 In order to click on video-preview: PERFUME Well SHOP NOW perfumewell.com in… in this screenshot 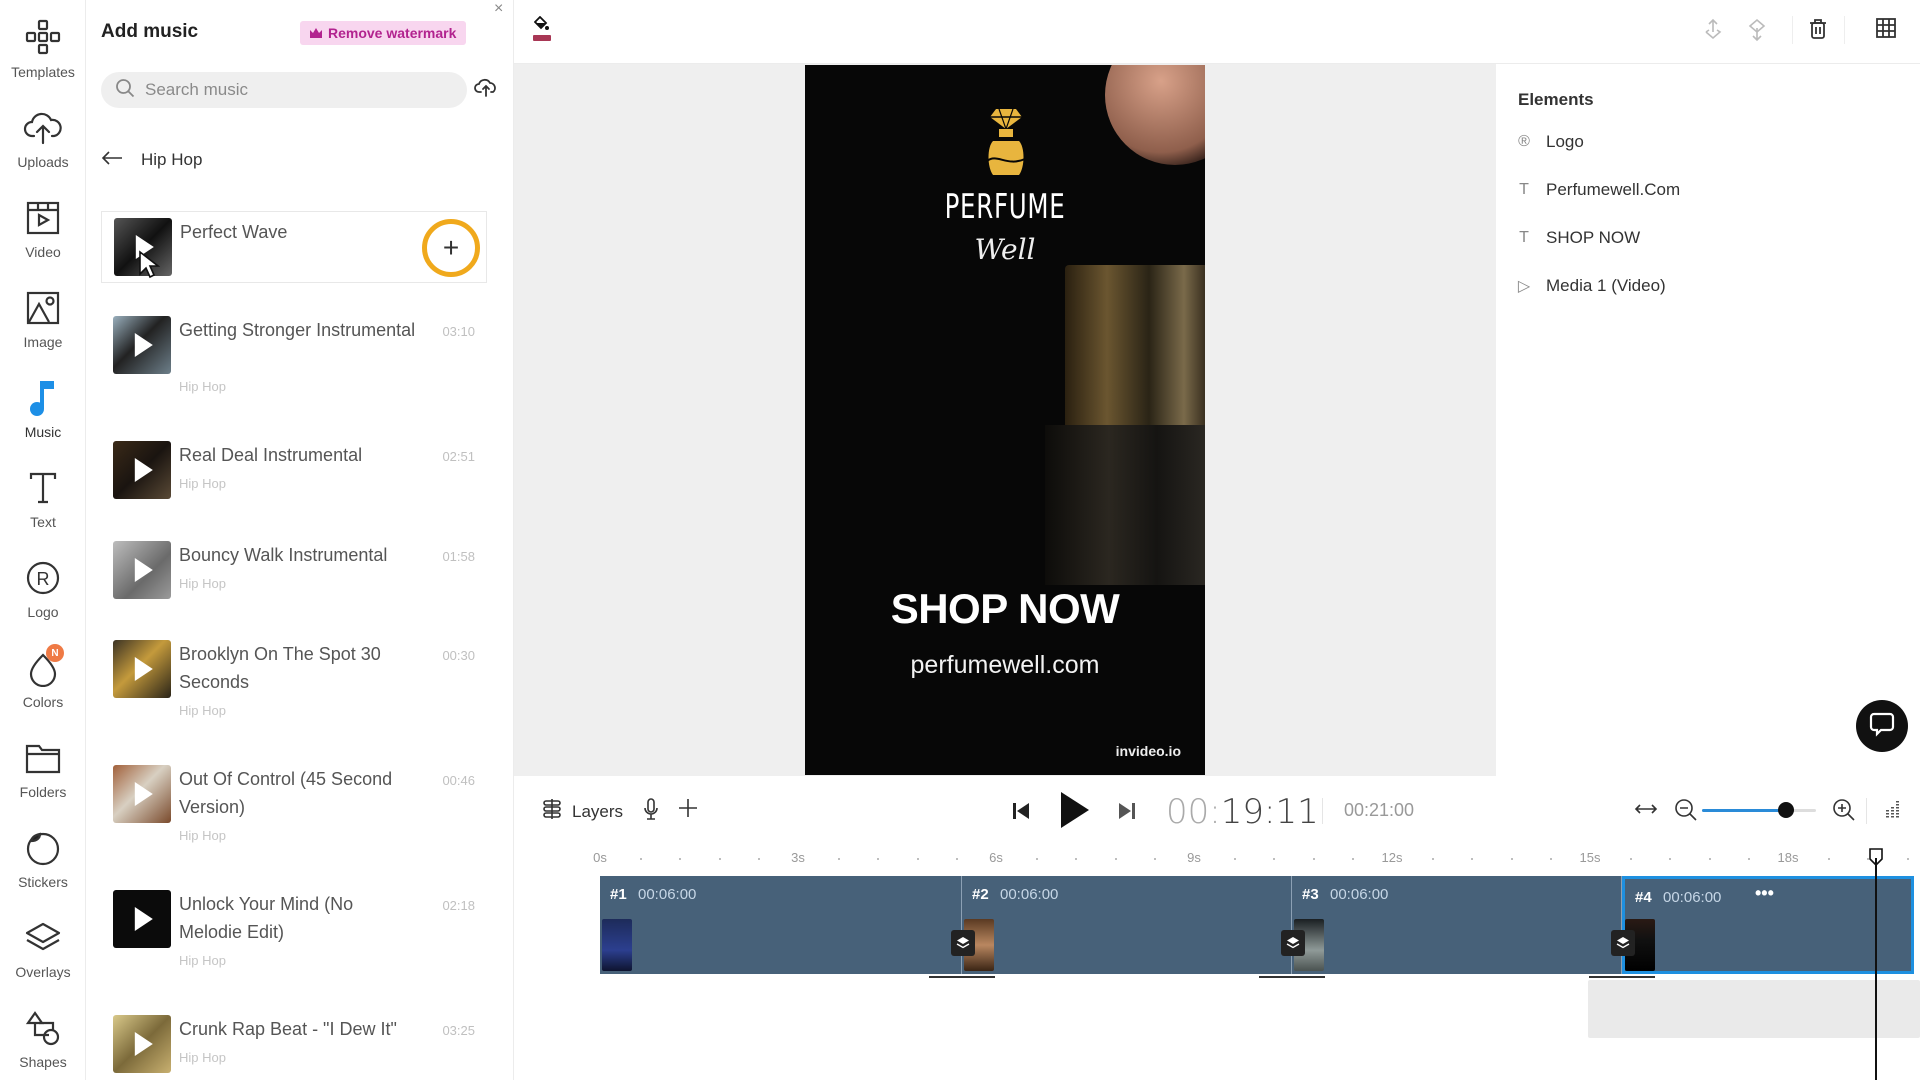, I will do `click(1005, 420)`.